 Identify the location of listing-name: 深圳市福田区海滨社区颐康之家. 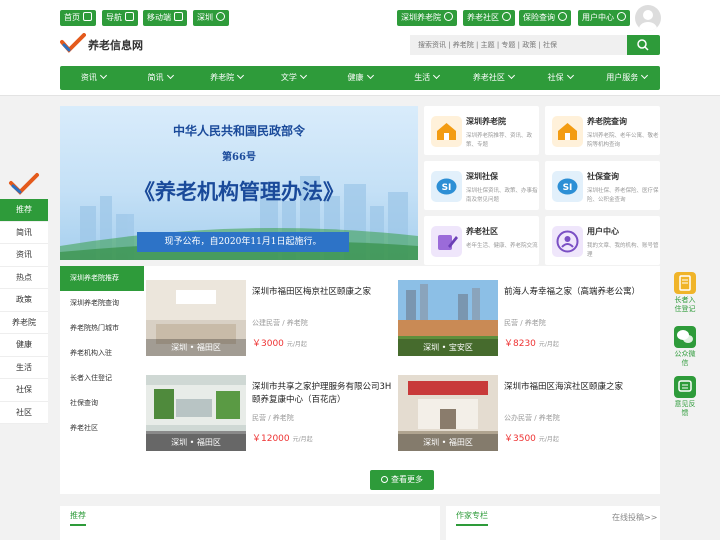
(564, 387).